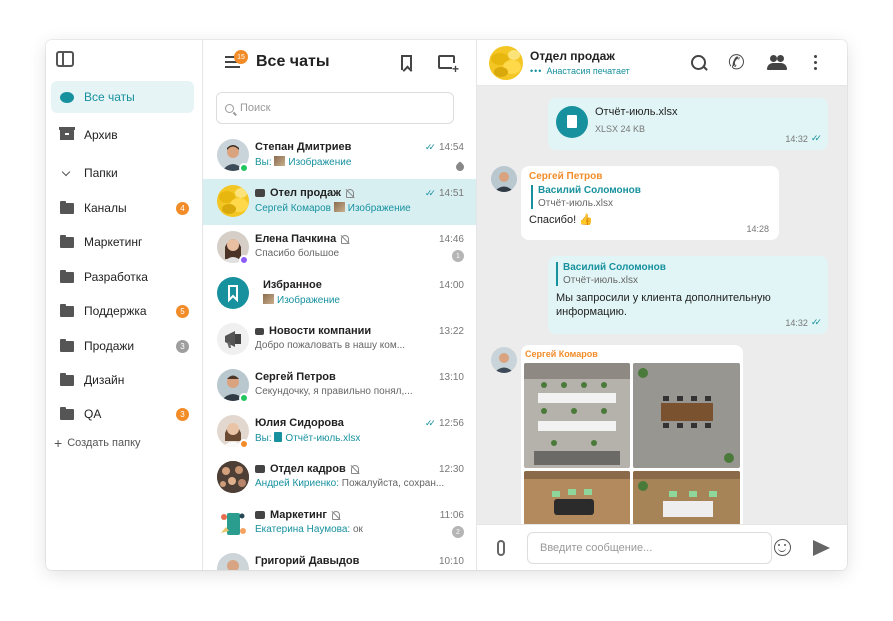 Image resolution: width=893 pixels, height=621 pixels. Describe the element at coordinates (738, 62) in the screenshot. I see `phone-icon` at that location.